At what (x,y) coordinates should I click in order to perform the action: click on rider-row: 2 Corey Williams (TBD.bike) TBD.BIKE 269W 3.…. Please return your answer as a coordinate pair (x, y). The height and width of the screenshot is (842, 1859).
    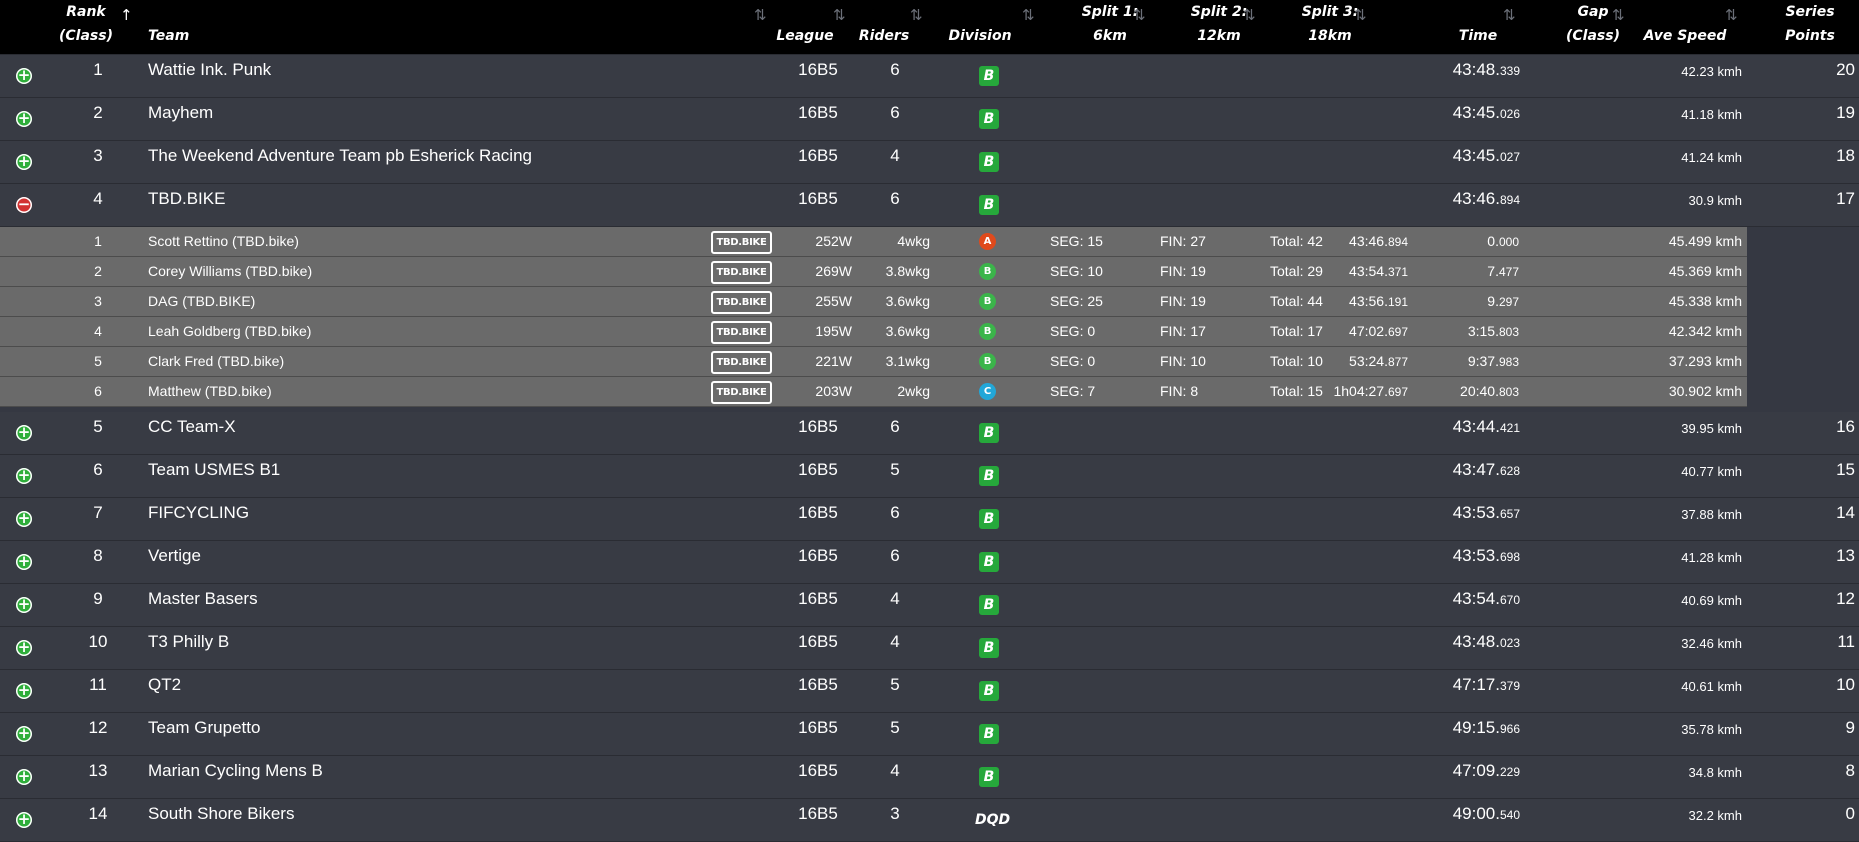
    Looking at the image, I should click on (873, 272).